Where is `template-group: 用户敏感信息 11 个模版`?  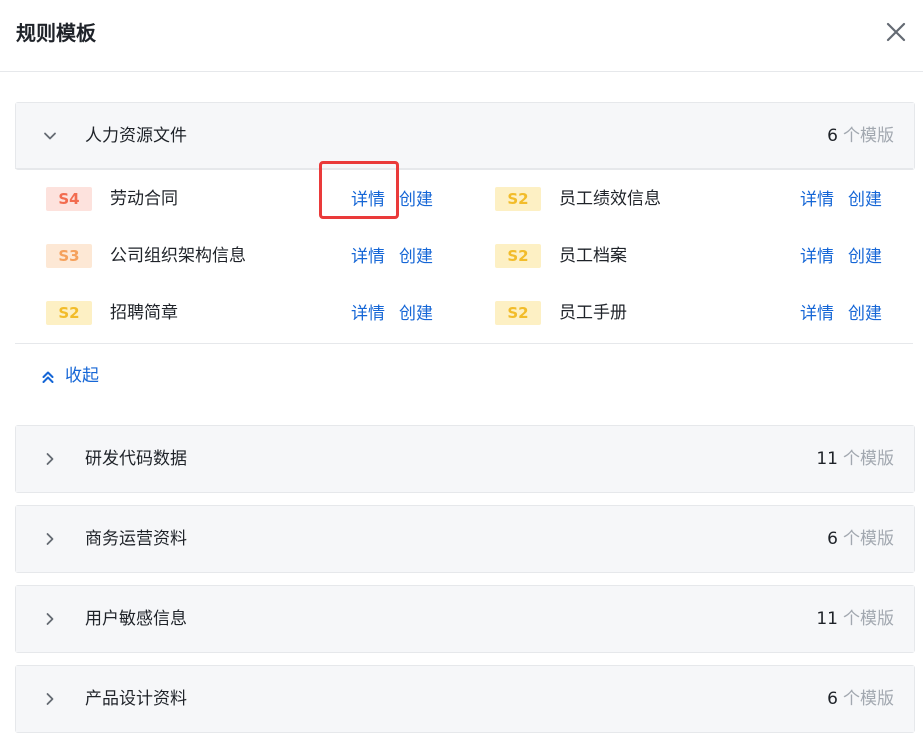
template-group: 用户敏感信息 11 个模版 is located at coordinates (465, 619).